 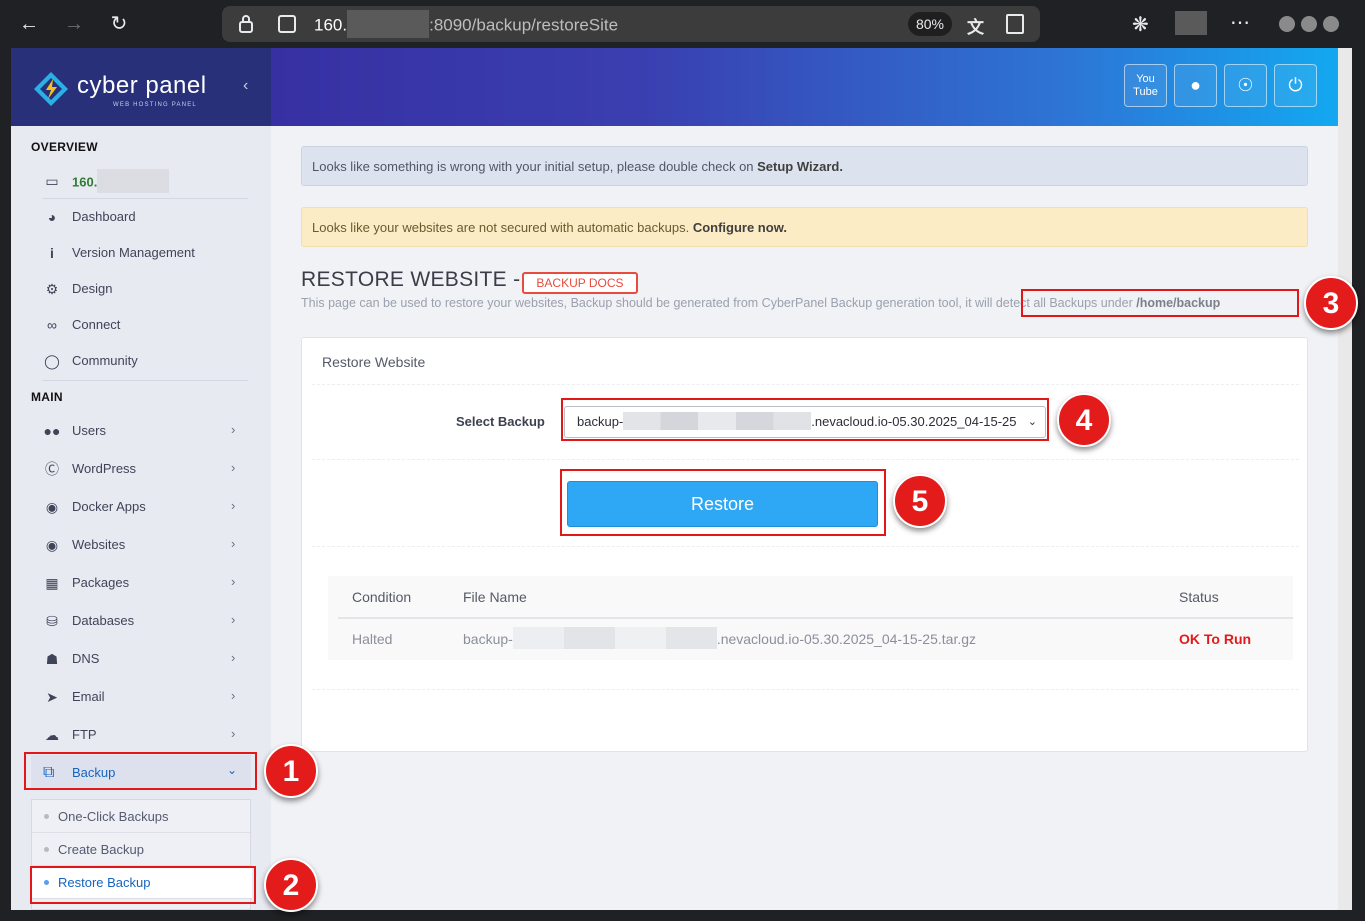 What do you see at coordinates (287, 24) in the screenshot?
I see `site-info-icon` at bounding box center [287, 24].